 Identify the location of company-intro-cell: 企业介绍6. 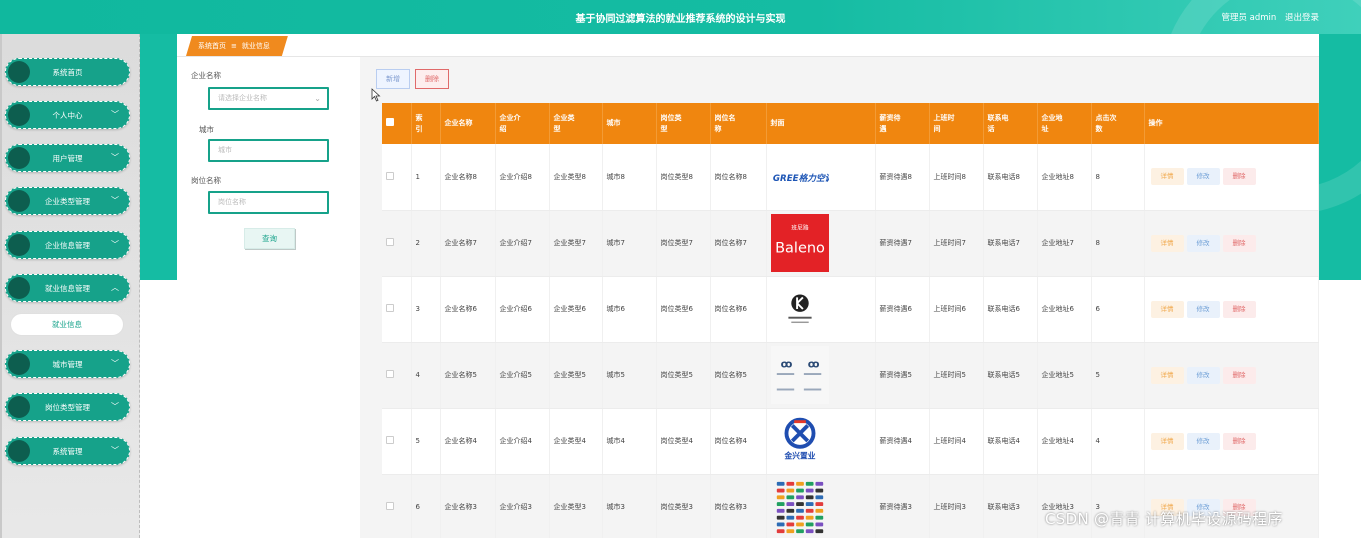
(522, 309).